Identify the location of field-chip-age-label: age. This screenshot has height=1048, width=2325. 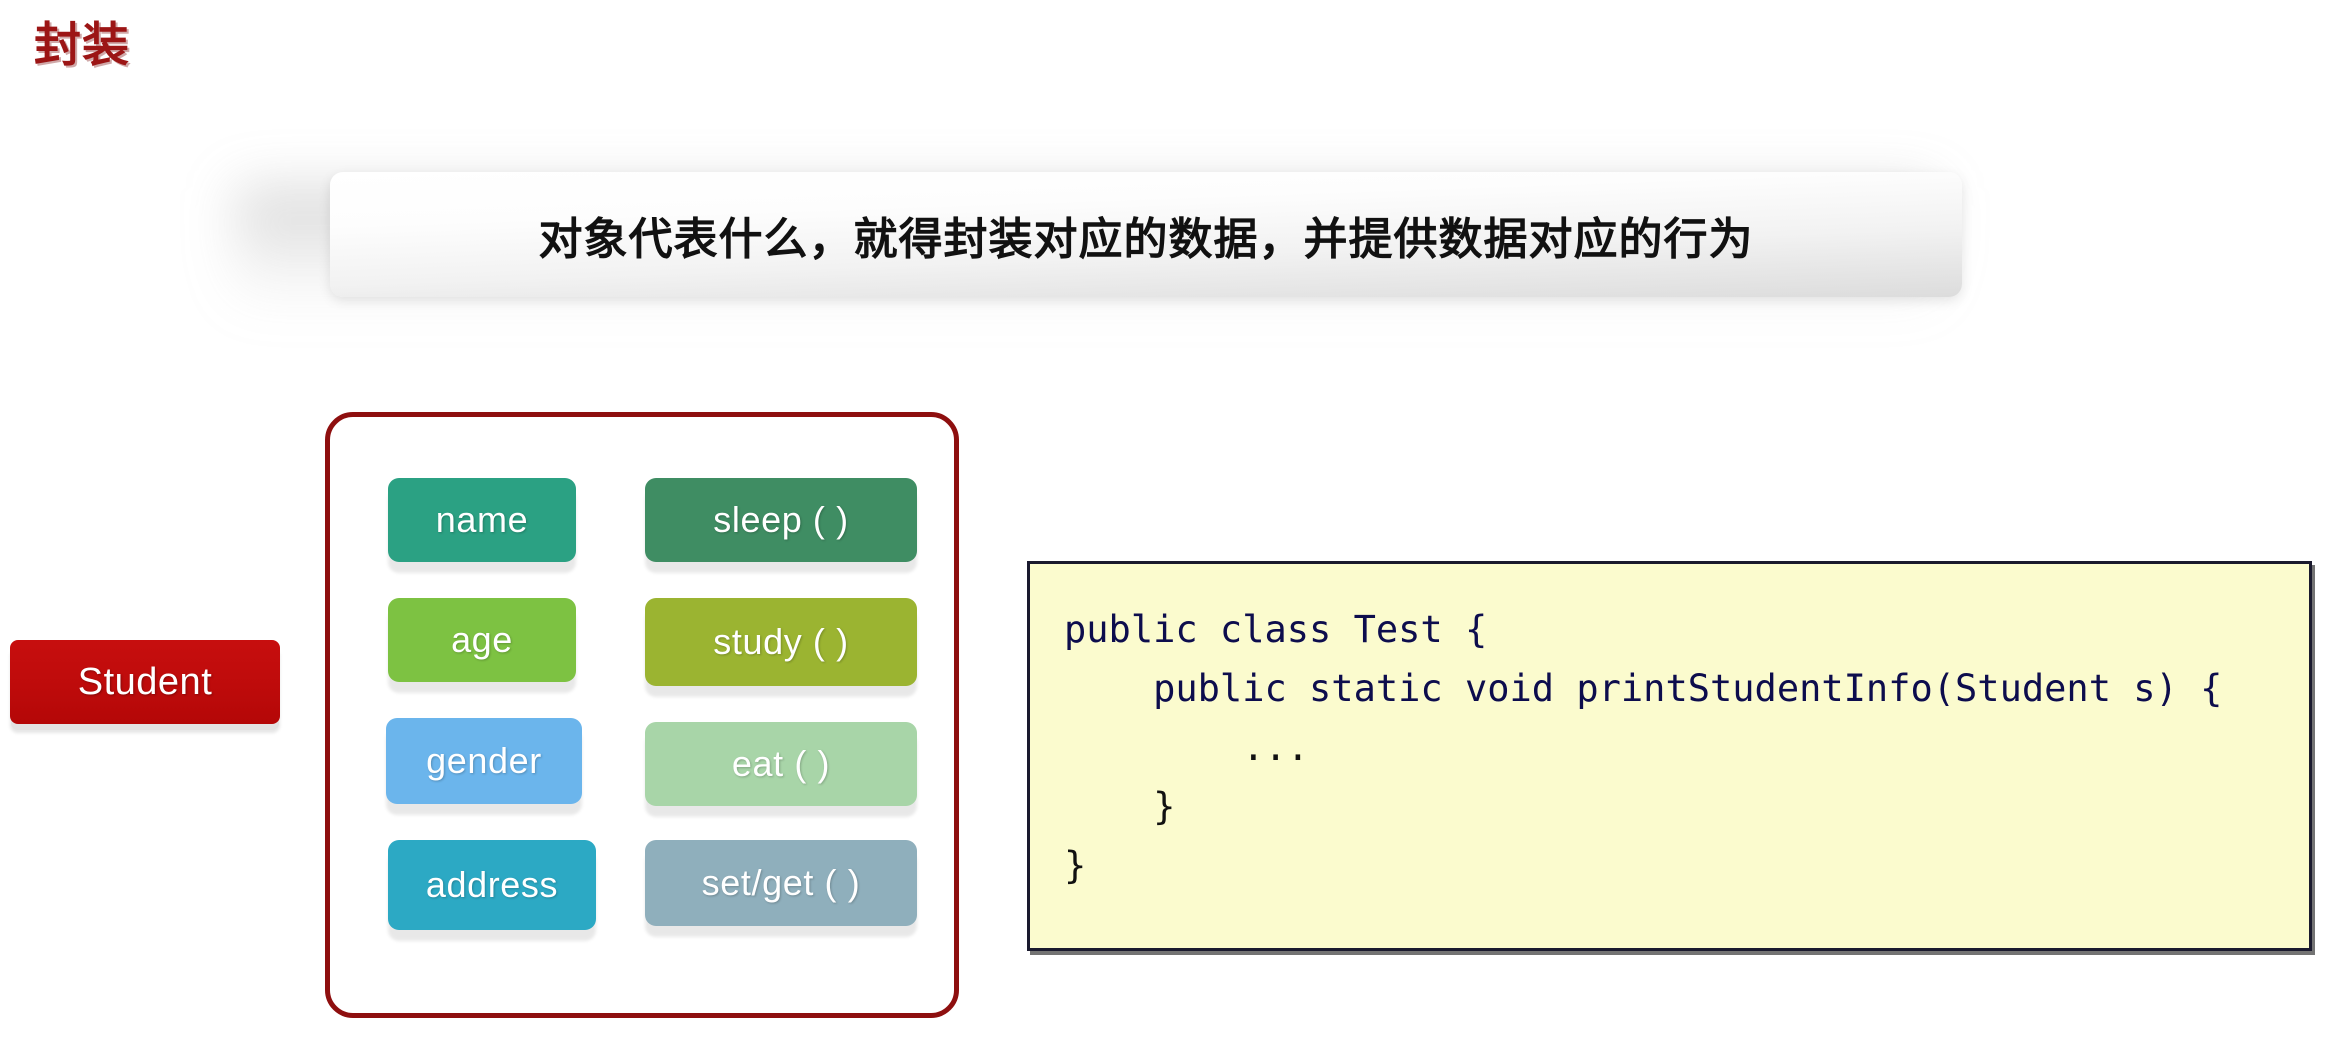
(482, 639).